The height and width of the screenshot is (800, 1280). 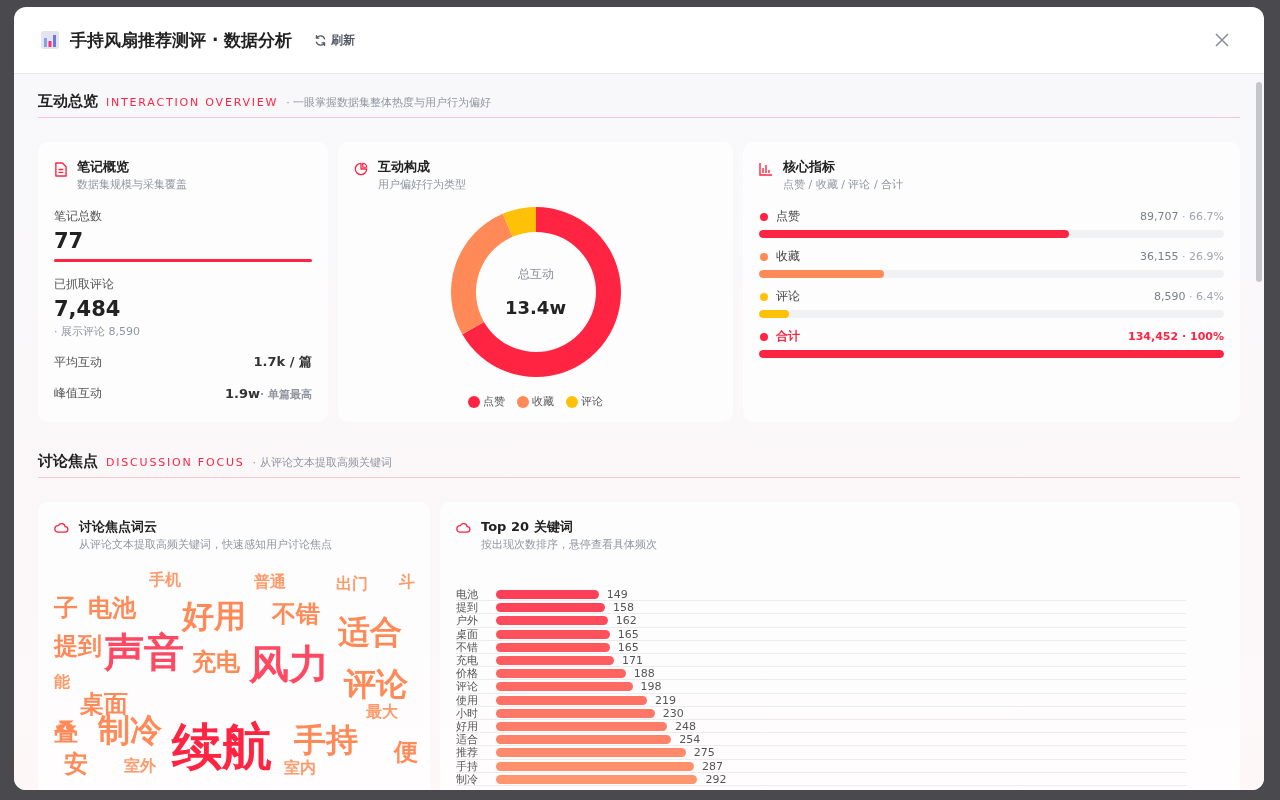 What do you see at coordinates (467, 621) in the screenshot?
I see `axis-label: 户外` at bounding box center [467, 621].